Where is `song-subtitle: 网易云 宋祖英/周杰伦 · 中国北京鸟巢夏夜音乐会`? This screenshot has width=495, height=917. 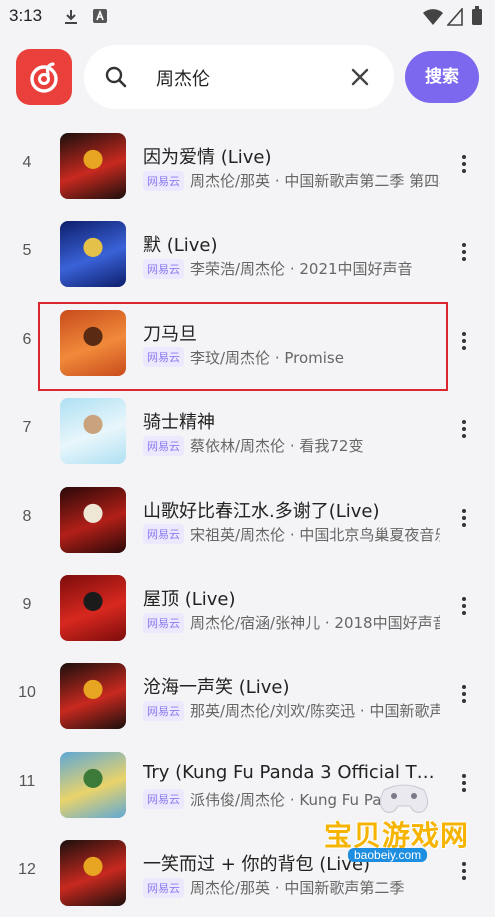 song-subtitle: 网易云 宋祖英/周杰伦 · 中国北京鸟巢夏夜音乐会 is located at coordinates (291, 535).